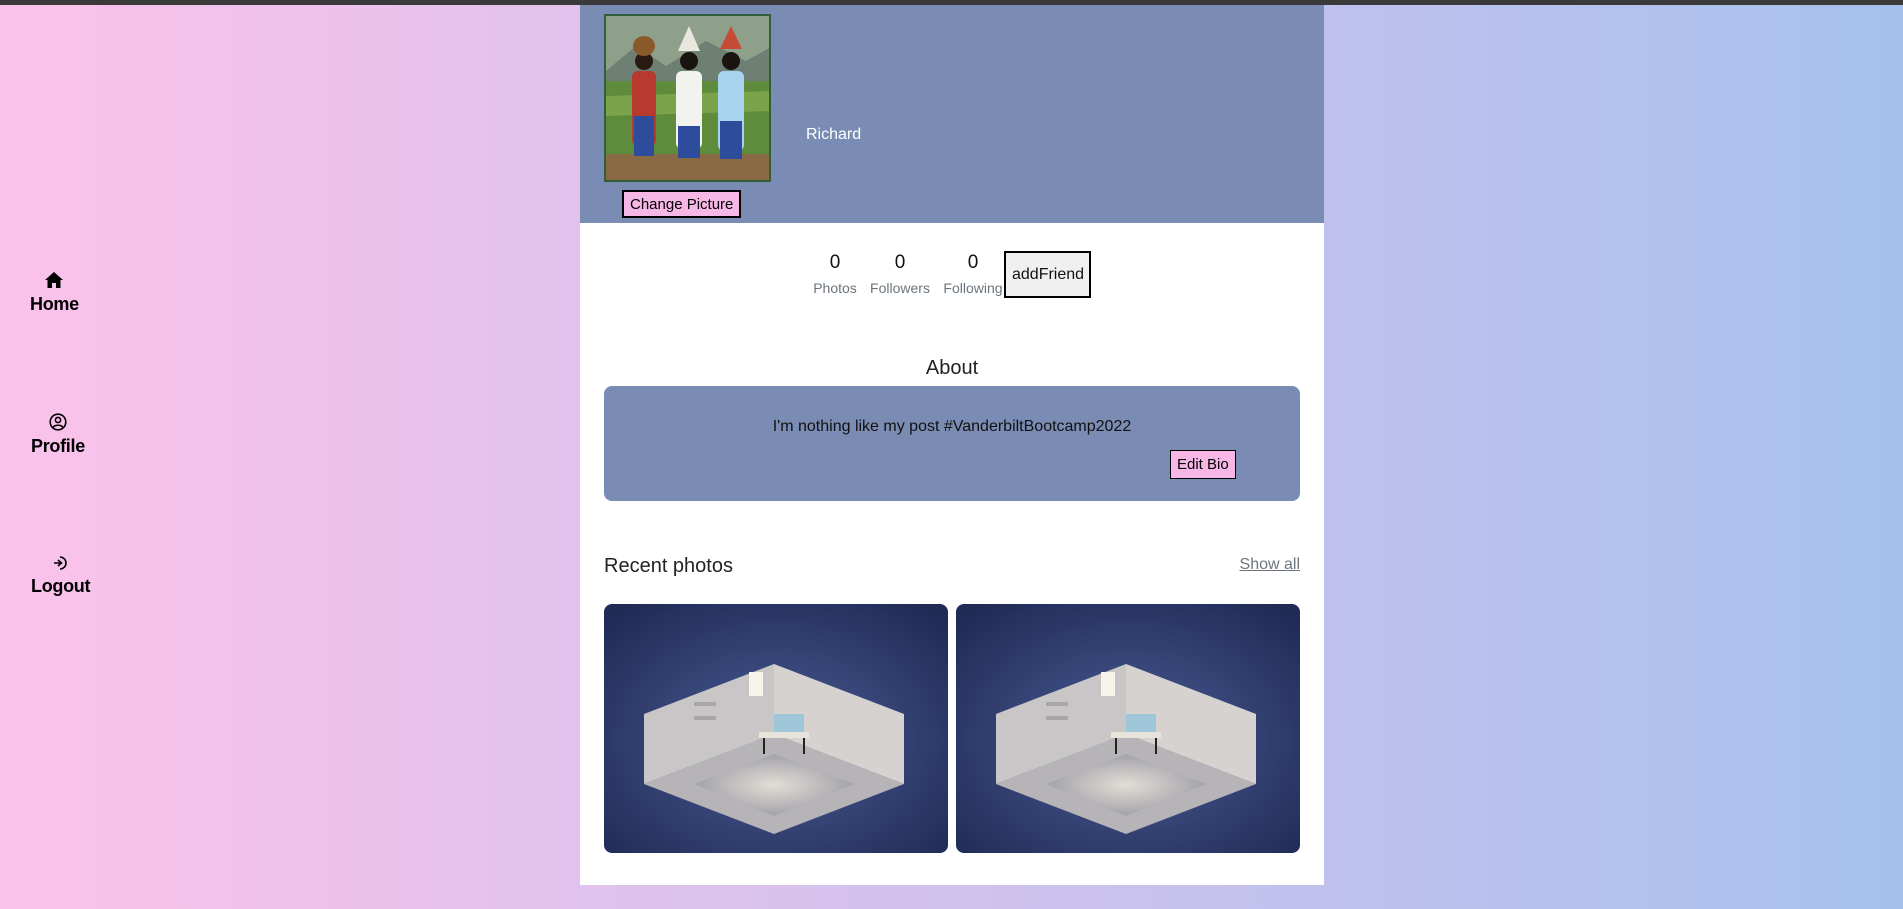 Image resolution: width=1903 pixels, height=909 pixels. What do you see at coordinates (61, 586) in the screenshot?
I see `sidebar-item-label: Logout` at bounding box center [61, 586].